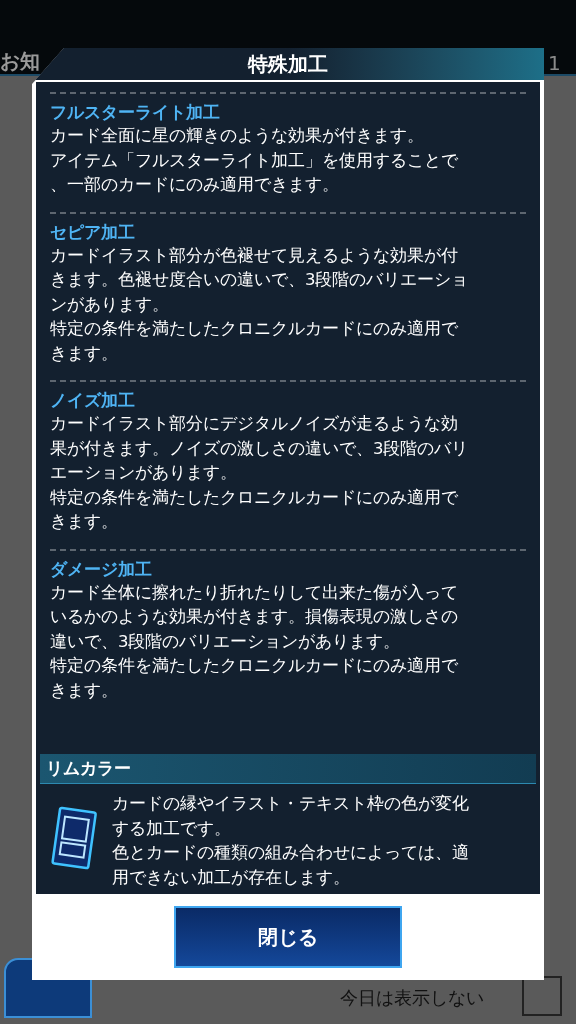 The width and height of the screenshot is (576, 1024). I want to click on section-heading: リムカラー, so click(88, 768).